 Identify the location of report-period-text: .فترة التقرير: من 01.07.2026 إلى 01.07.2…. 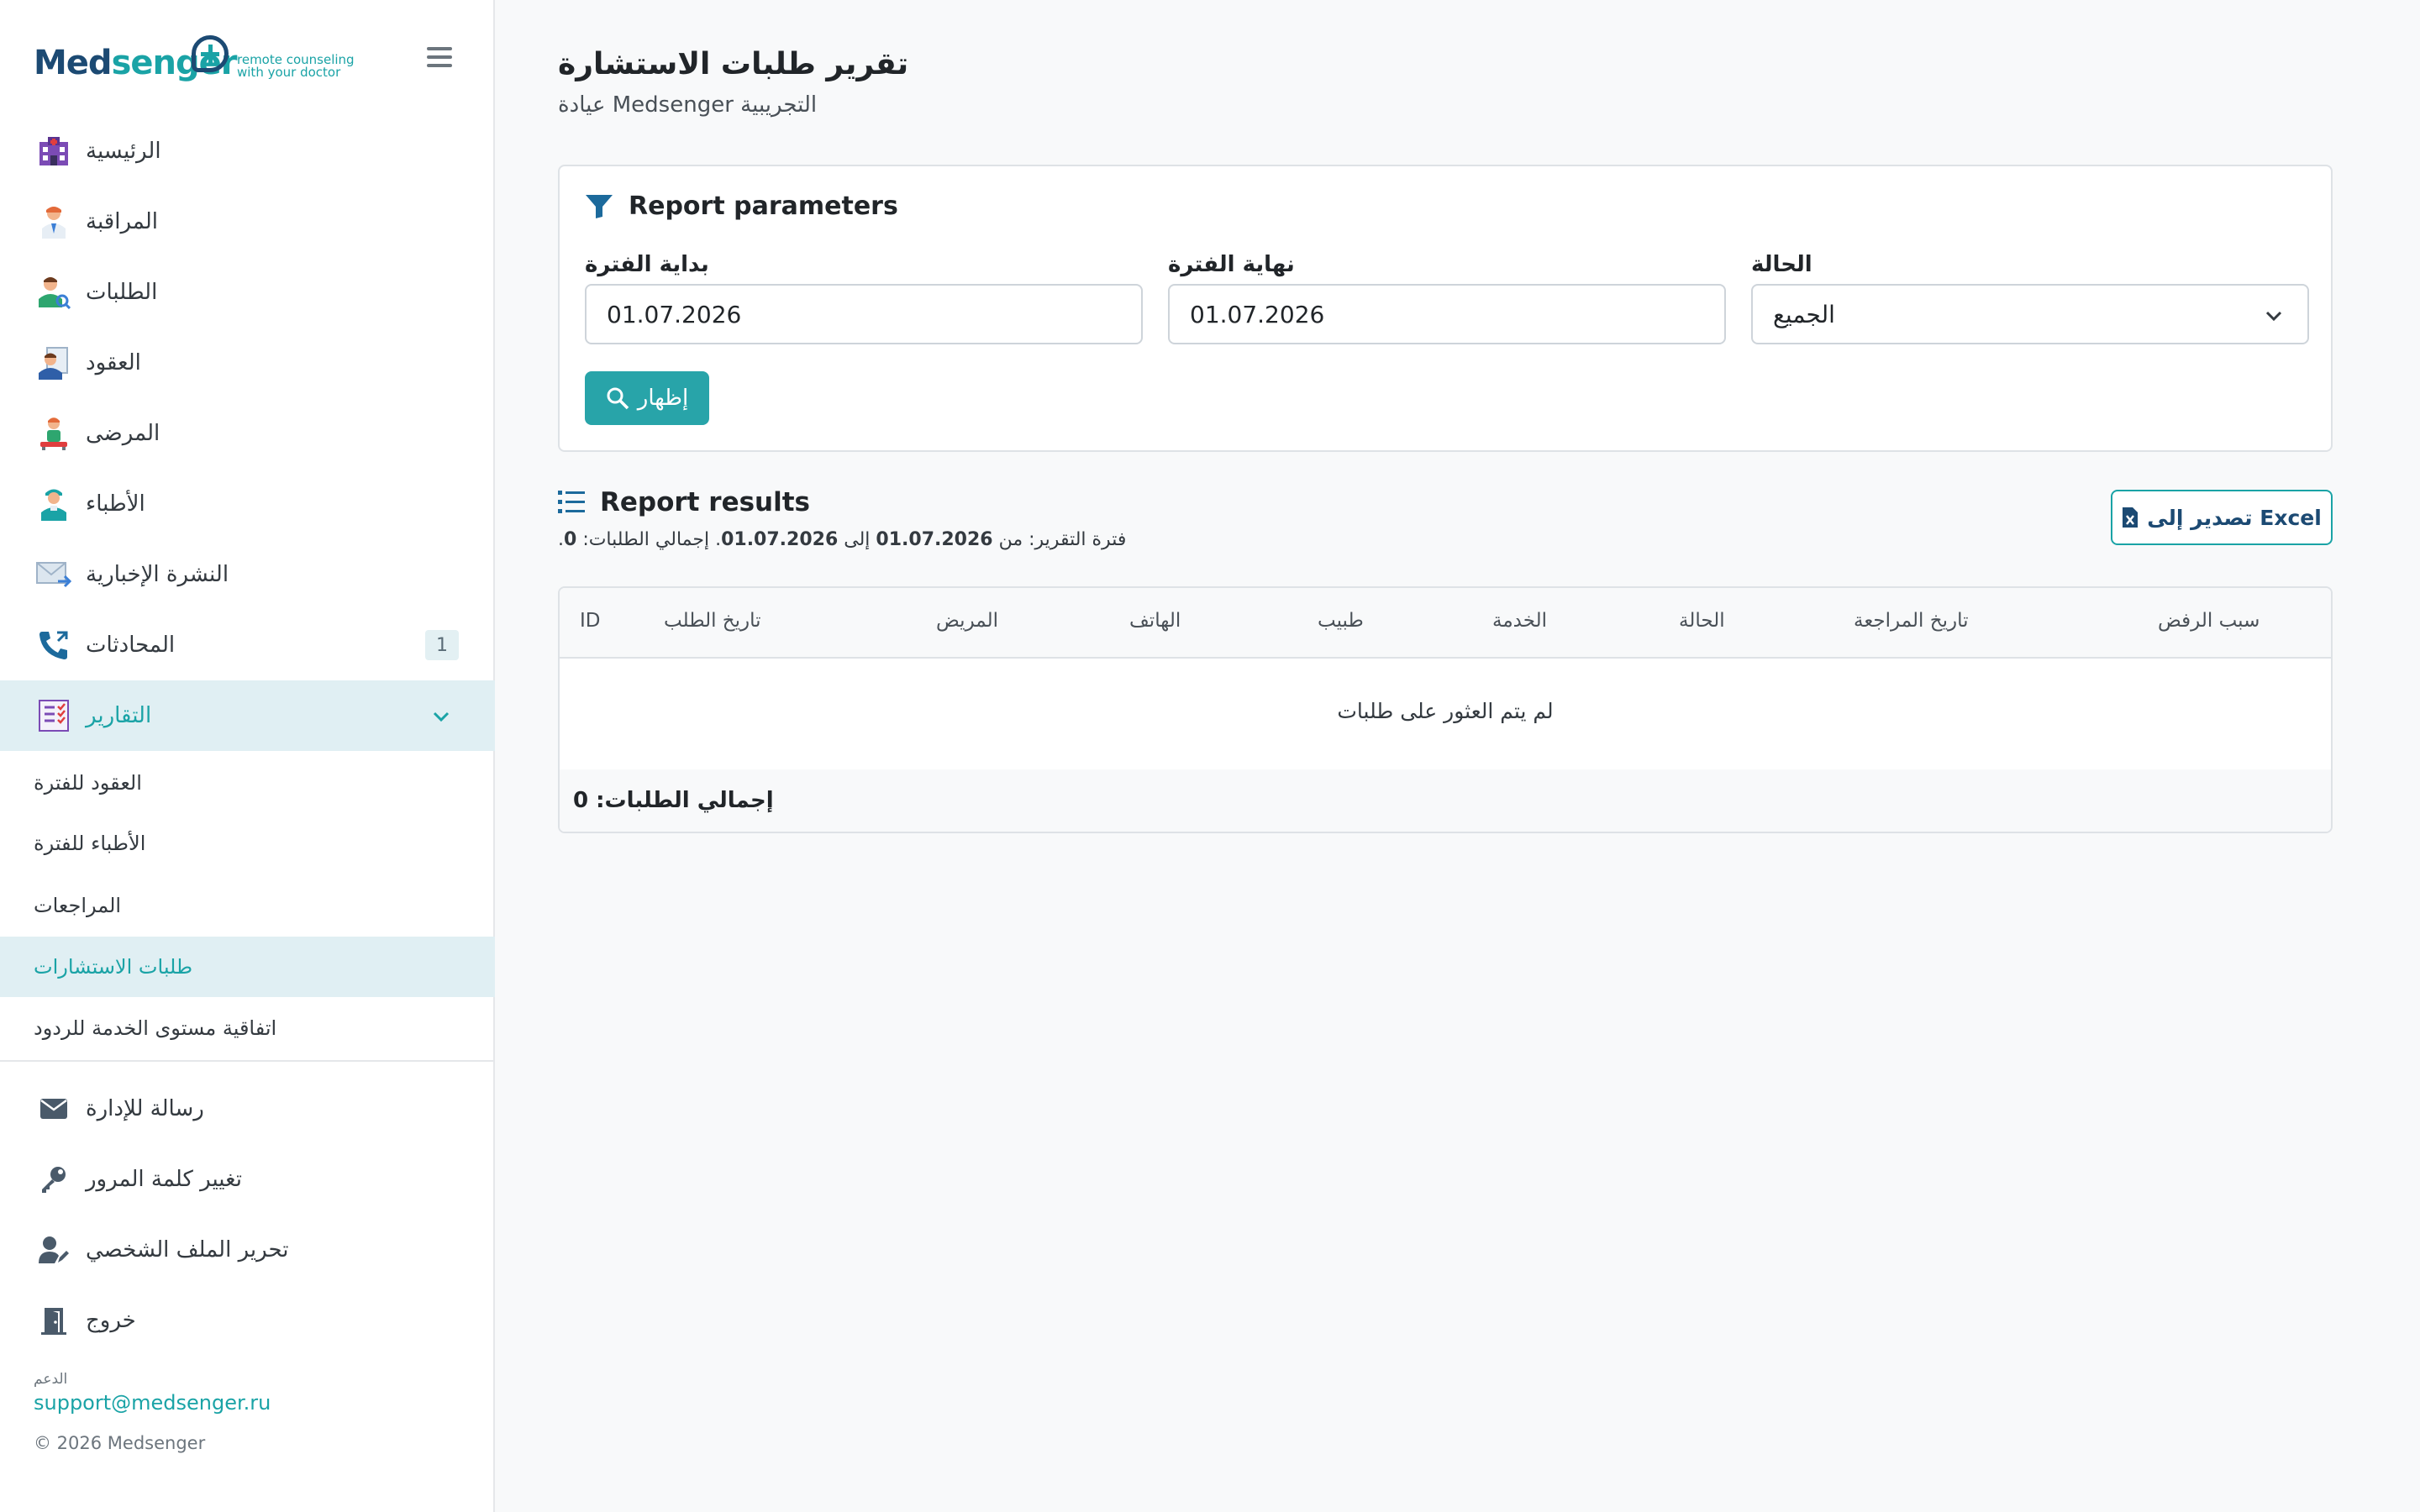
(842, 539).